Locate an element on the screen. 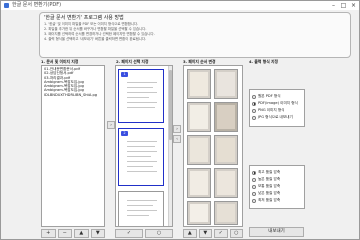 Image resolution: width=360 pixels, height=240 pixels. format-option: PNG 이미지 형식 is located at coordinates (277, 110).